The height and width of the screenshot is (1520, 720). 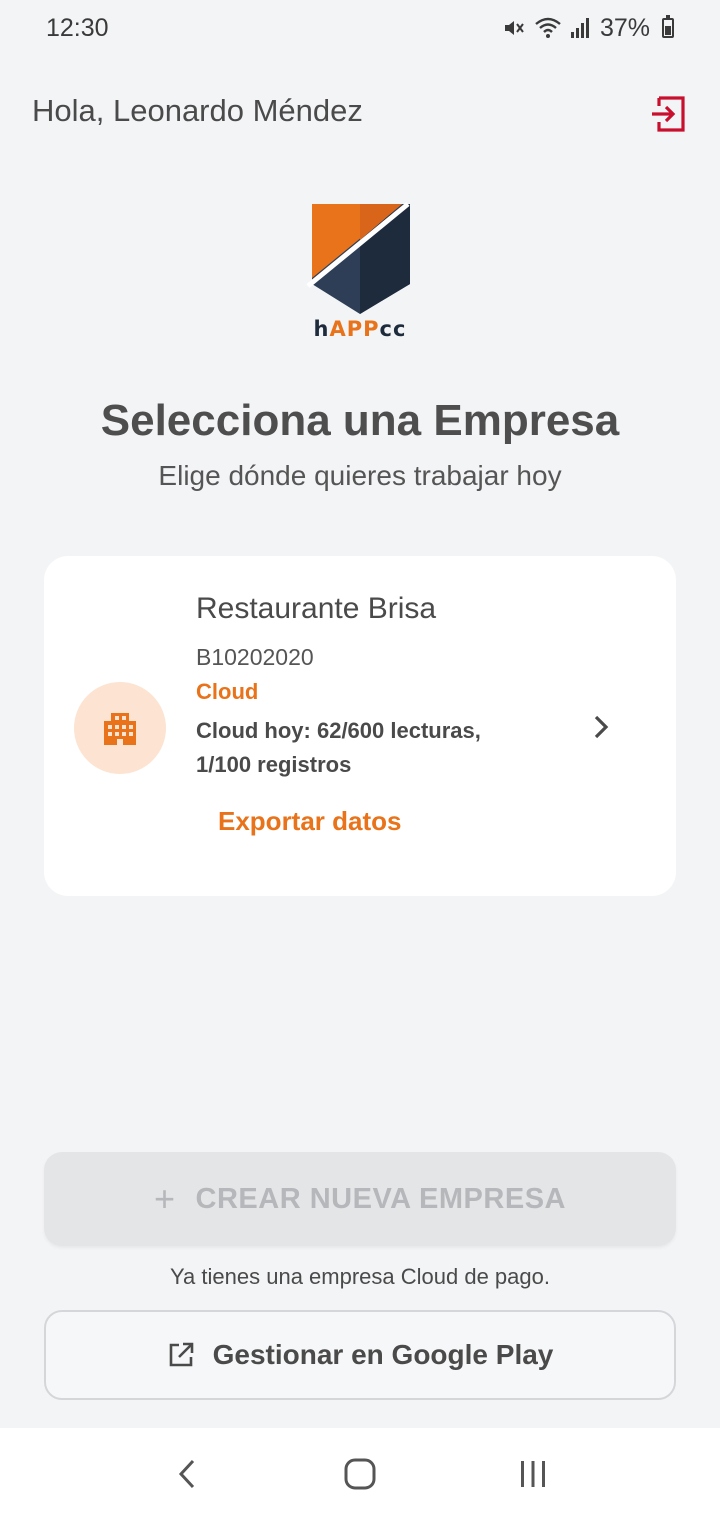 I want to click on manage-google-play-button: Gestionar en Google Play, so click(x=360, y=1355).